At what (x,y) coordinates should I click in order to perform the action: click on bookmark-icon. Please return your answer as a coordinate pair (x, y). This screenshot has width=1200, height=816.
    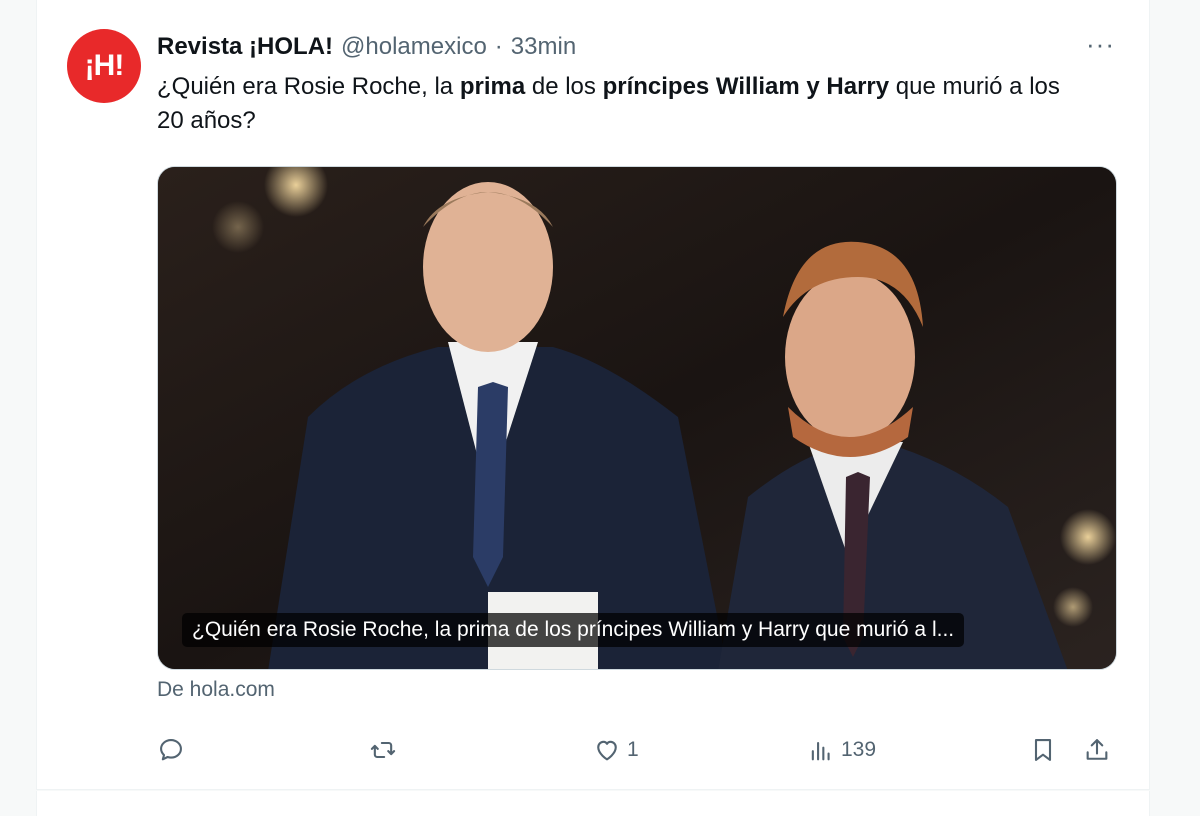
    Looking at the image, I should click on (1043, 750).